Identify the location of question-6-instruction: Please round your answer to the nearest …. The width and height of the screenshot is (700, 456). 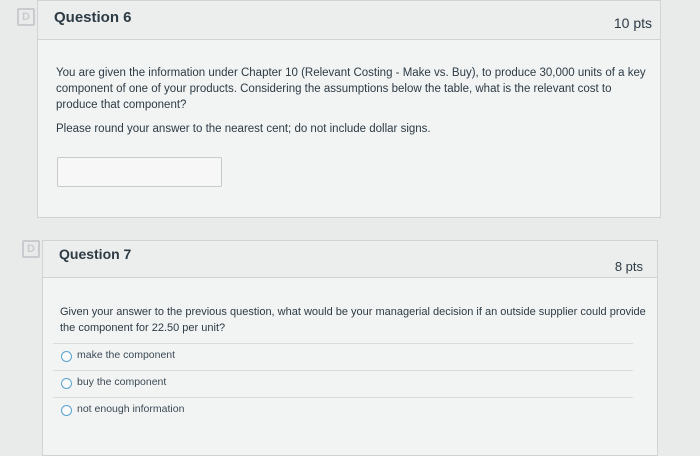
(243, 129).